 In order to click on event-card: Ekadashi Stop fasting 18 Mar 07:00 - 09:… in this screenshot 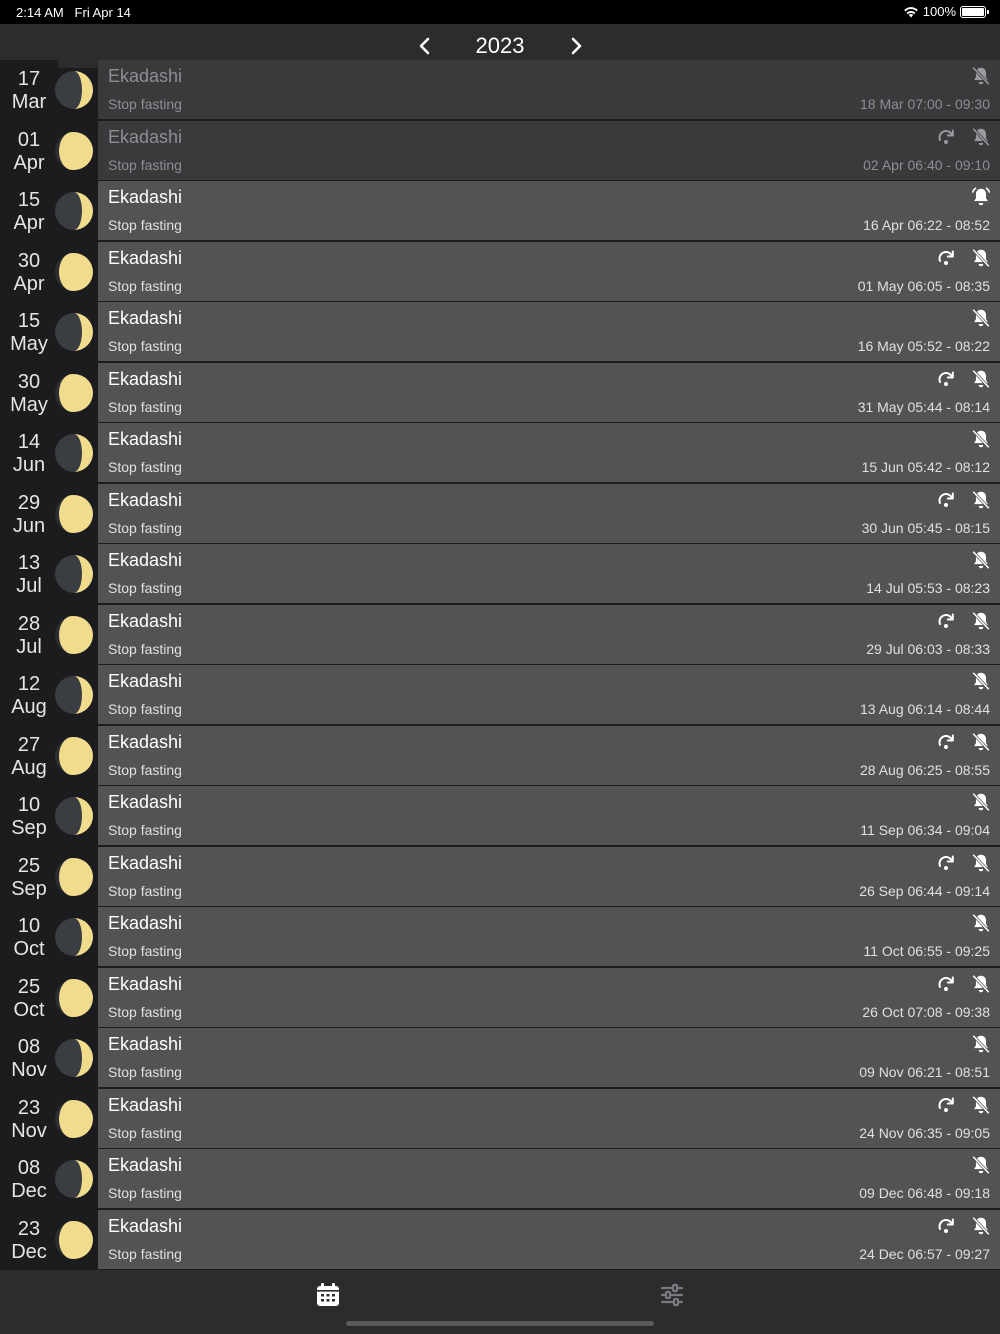, I will do `click(549, 89)`.